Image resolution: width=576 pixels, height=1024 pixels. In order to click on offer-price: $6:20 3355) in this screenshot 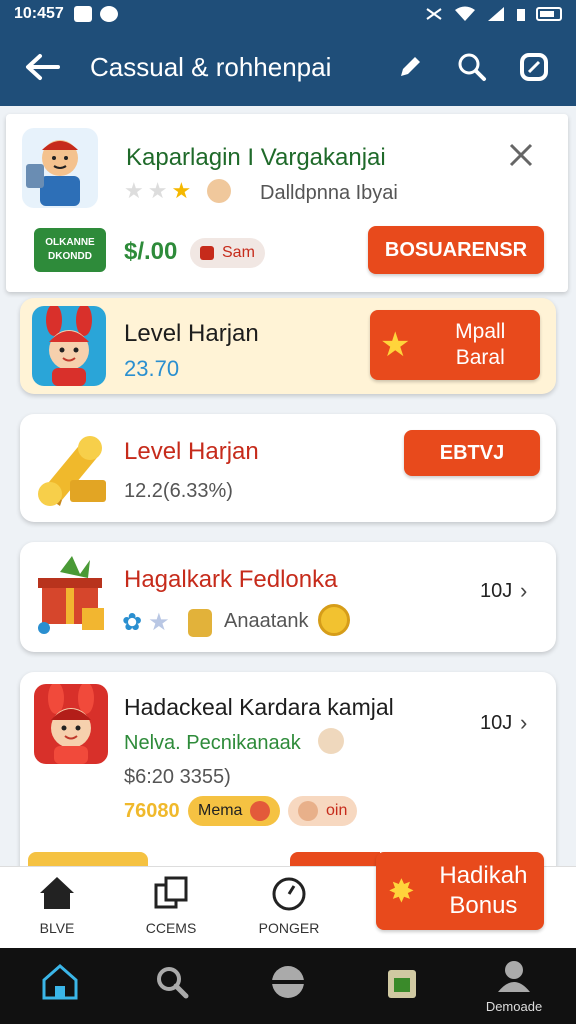, I will do `click(177, 777)`.